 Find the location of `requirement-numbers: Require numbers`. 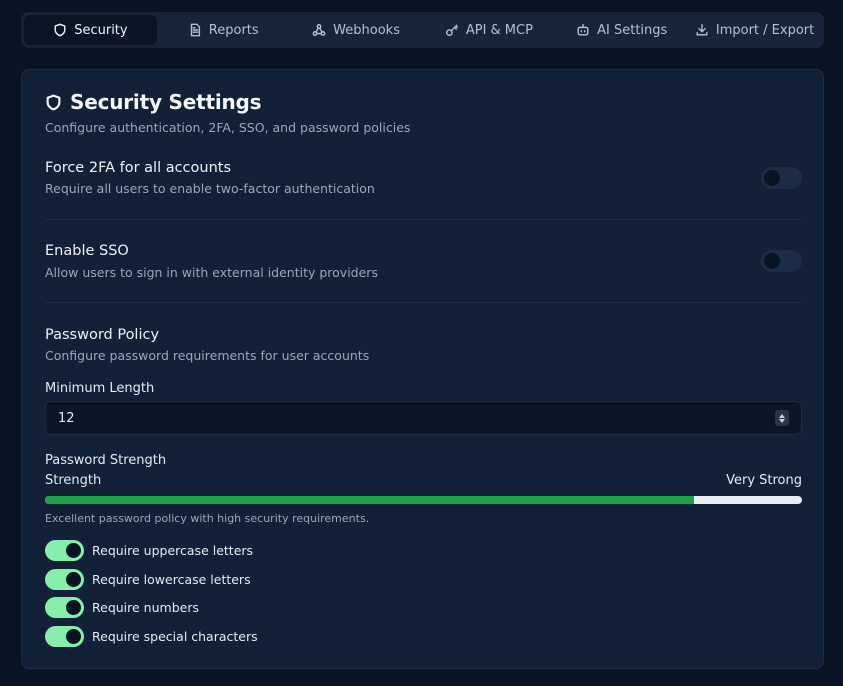

requirement-numbers: Require numbers is located at coordinates (122, 607).